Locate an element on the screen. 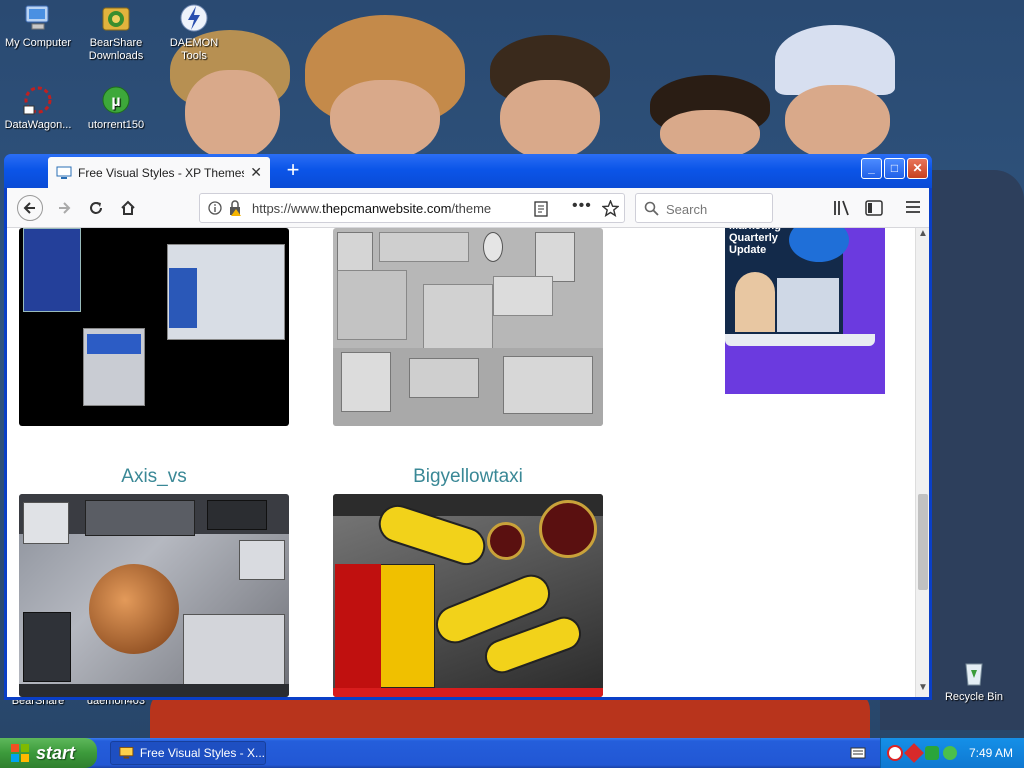  desktop-icon-daemon-tools: DAEMON Tools is located at coordinates (194, 32).